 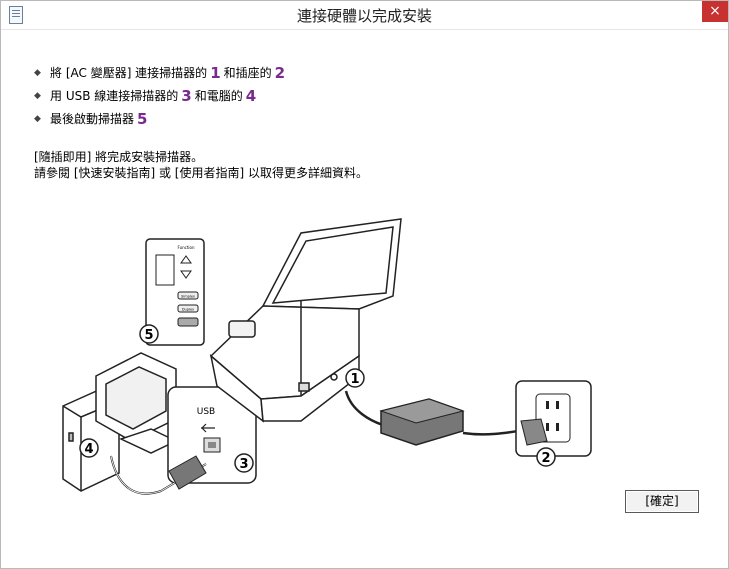 What do you see at coordinates (188, 297) in the screenshot?
I see `panel-label: Simplex` at bounding box center [188, 297].